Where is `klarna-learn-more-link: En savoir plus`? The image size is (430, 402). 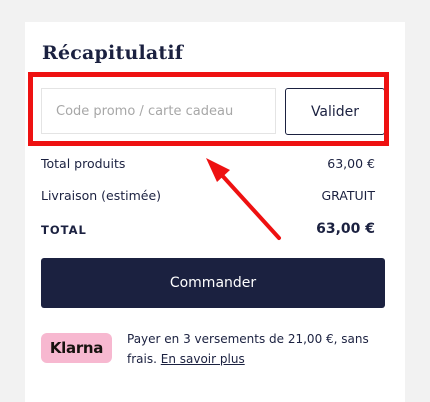
klarna-learn-more-link: En savoir plus is located at coordinates (203, 359).